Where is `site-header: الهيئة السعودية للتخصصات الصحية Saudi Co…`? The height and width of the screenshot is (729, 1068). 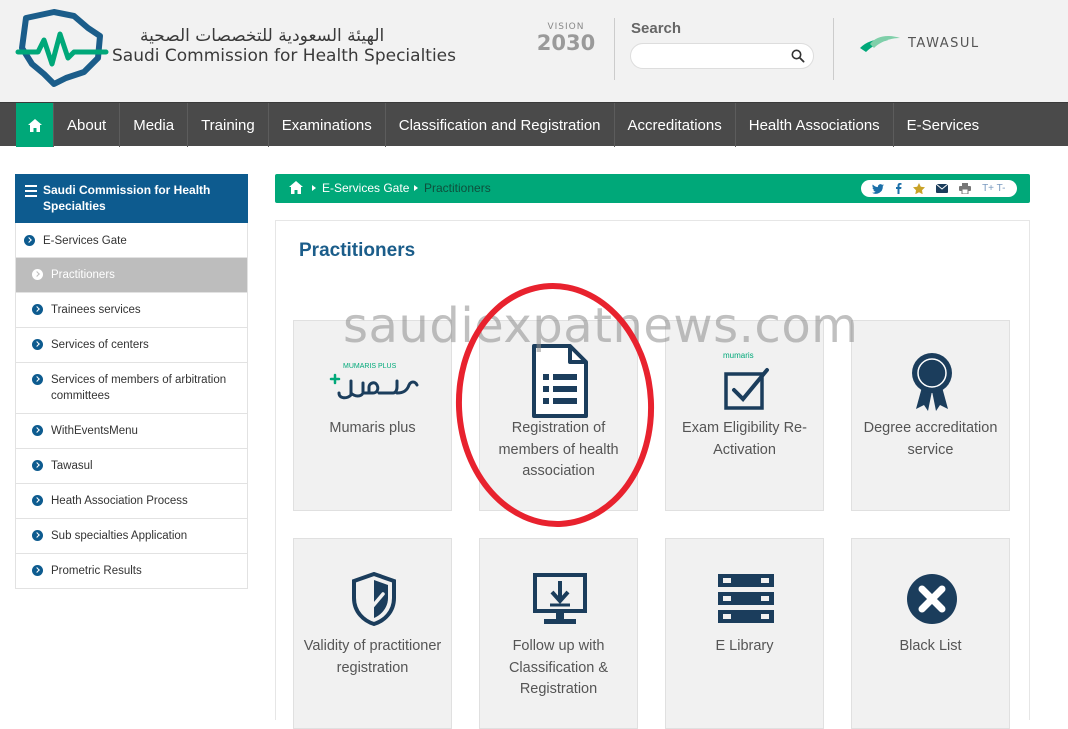 site-header: الهيئة السعودية للتخصصات الصحية Saudi Co… is located at coordinates (534, 51).